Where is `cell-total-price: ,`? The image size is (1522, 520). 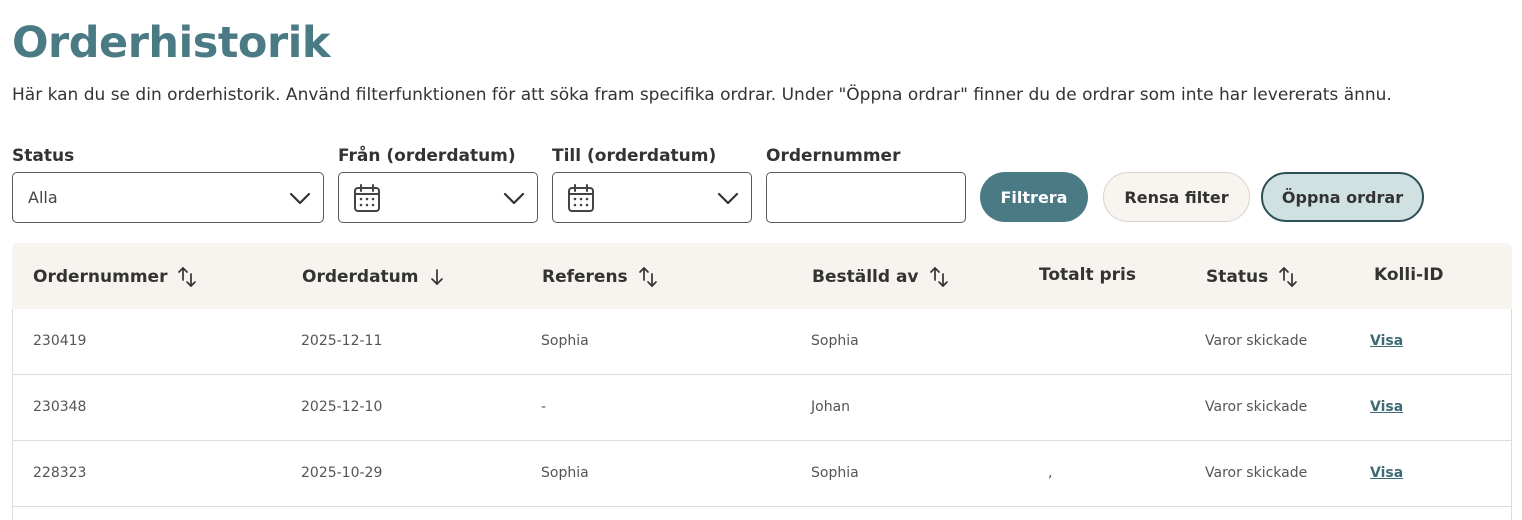
cell-total-price: , is located at coordinates (1050, 473).